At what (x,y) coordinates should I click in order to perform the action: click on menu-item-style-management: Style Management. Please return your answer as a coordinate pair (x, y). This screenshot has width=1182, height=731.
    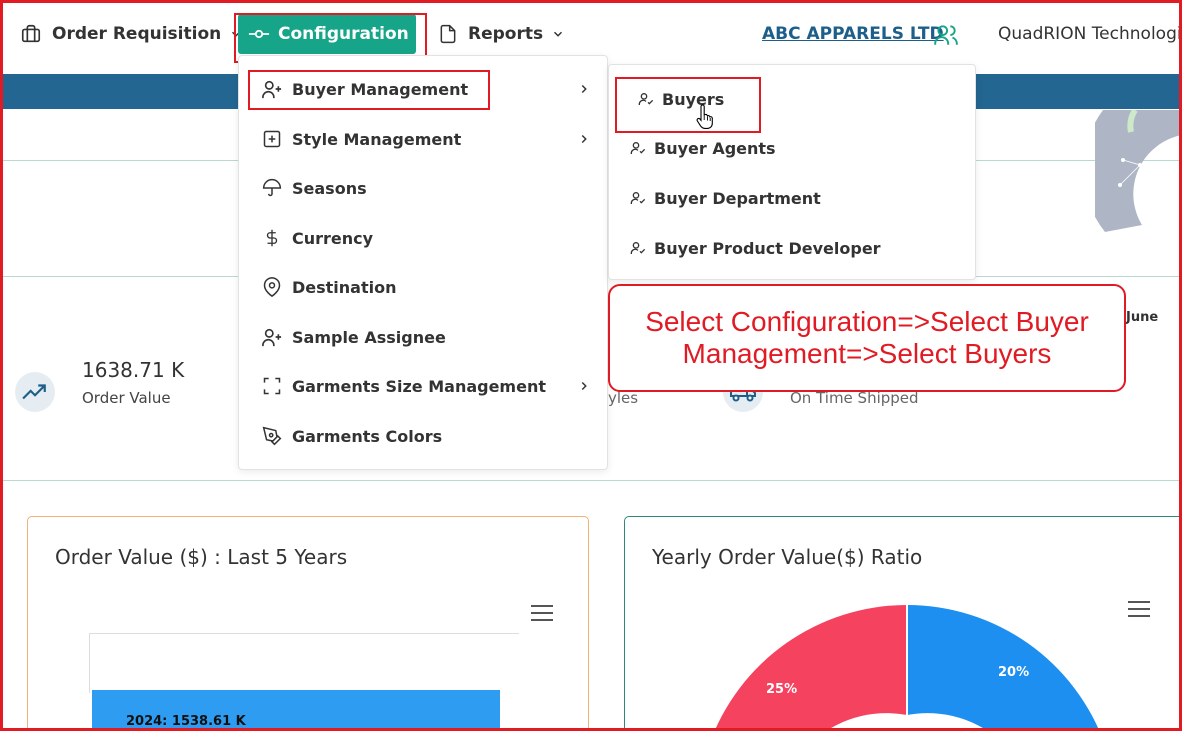
    Looking at the image, I should click on (426, 139).